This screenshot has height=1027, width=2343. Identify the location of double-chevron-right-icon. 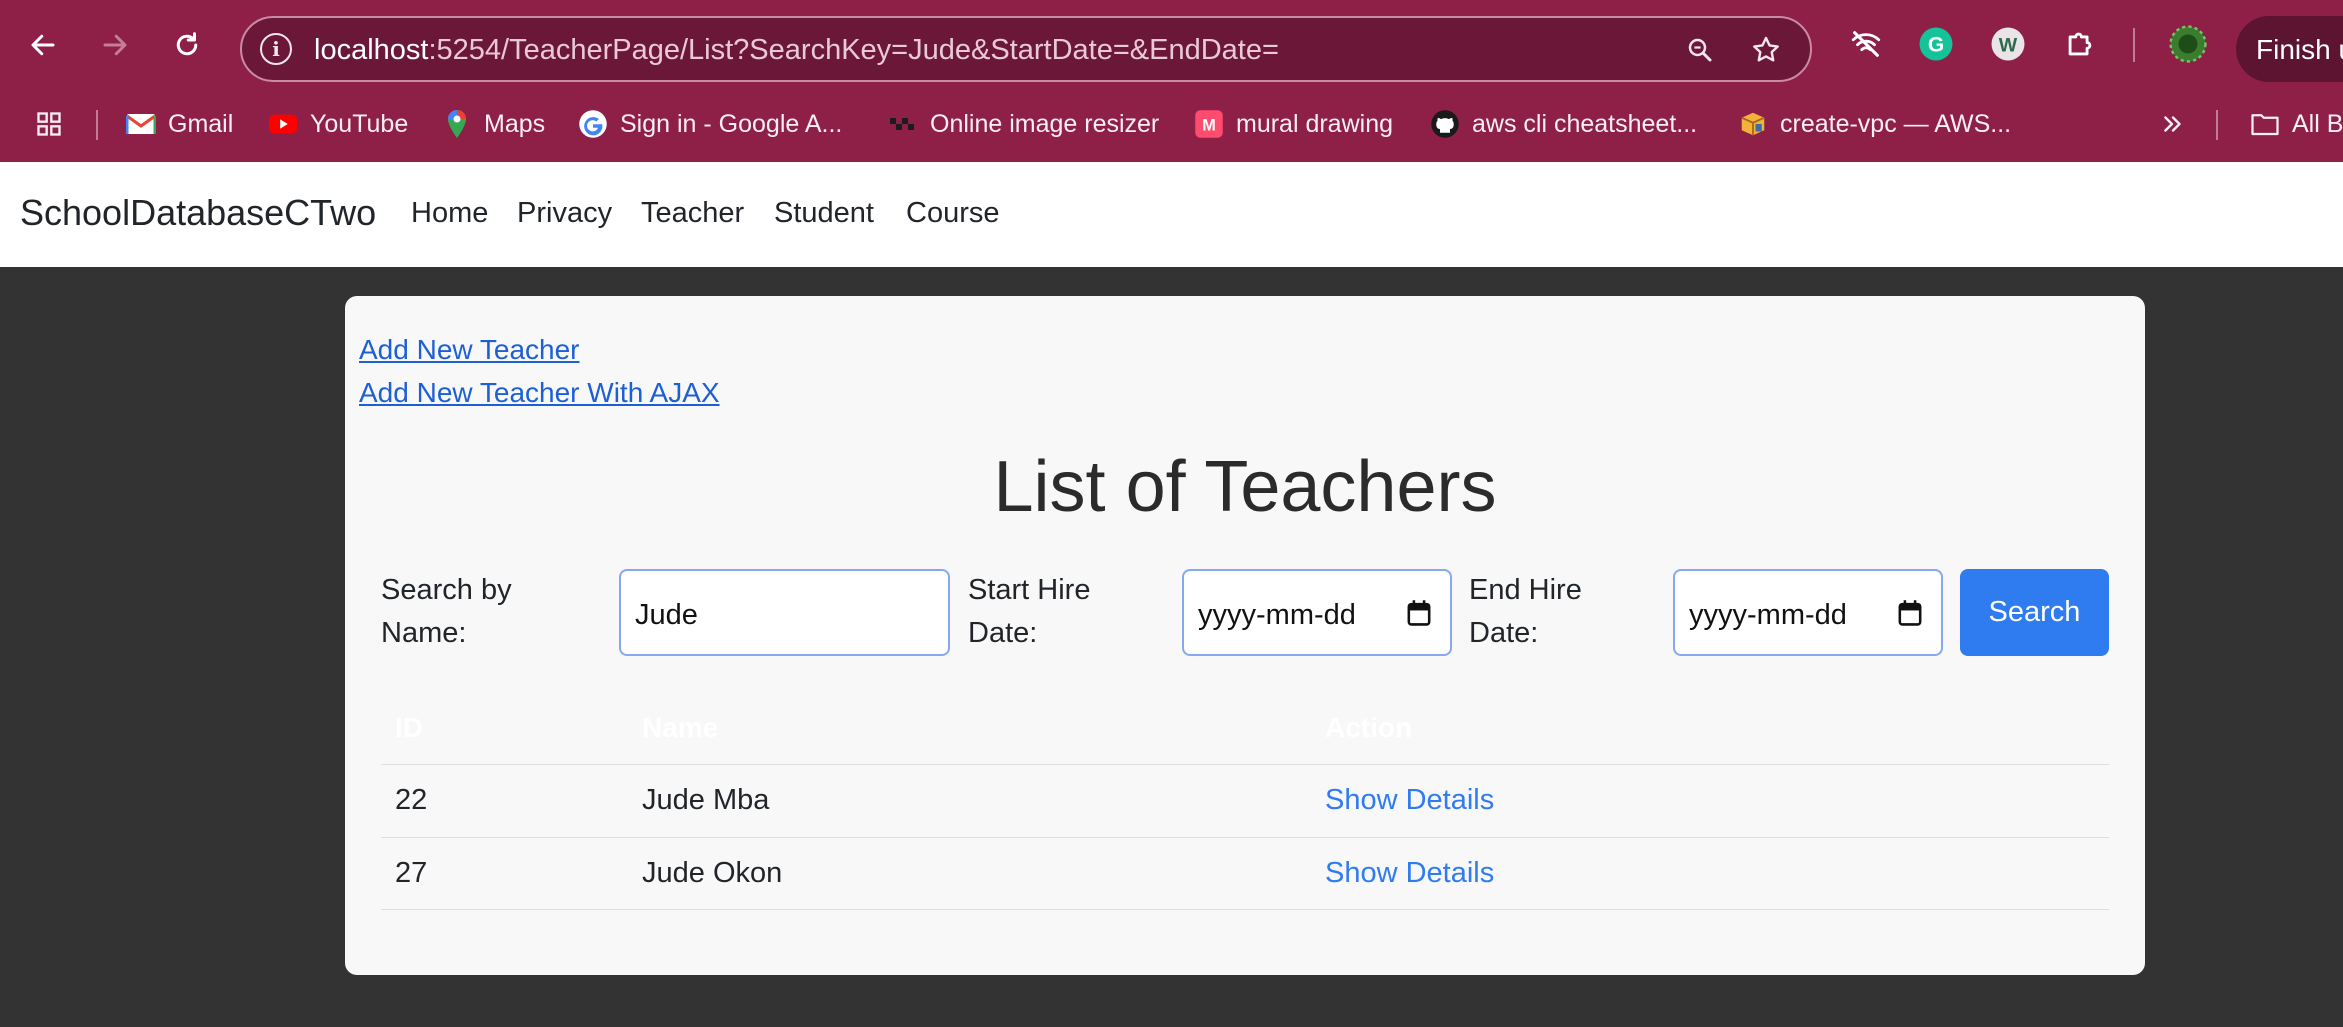
(2173, 124).